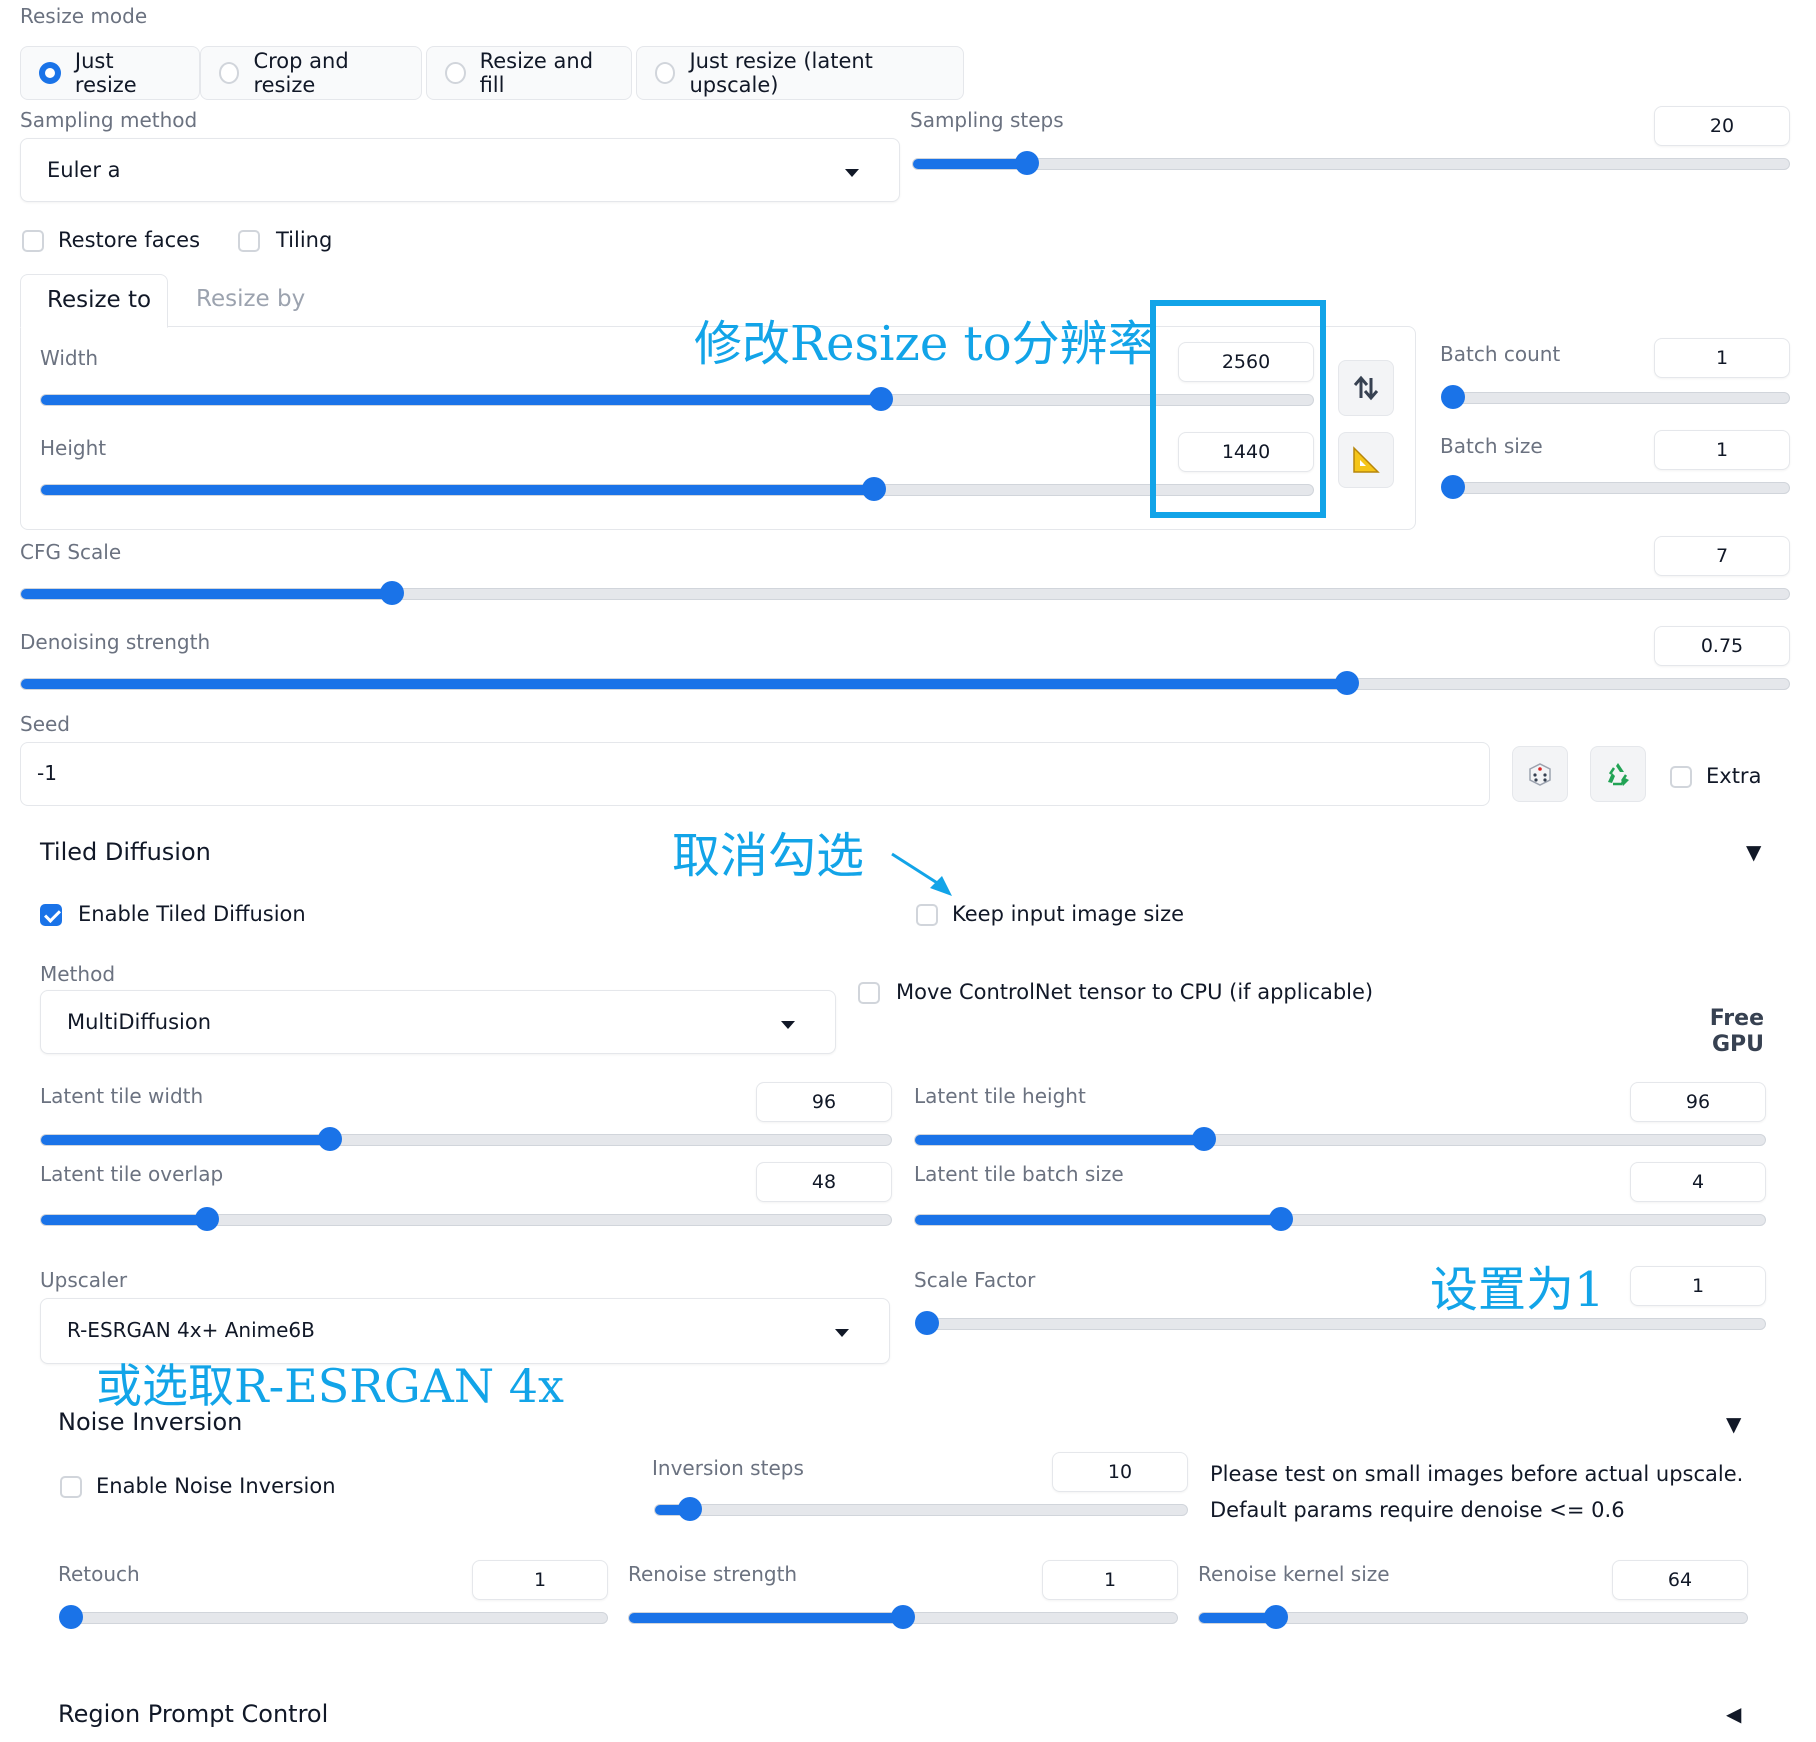  Describe the element at coordinates (84, 16) in the screenshot. I see `resize-mode-label: Resize mode` at that location.